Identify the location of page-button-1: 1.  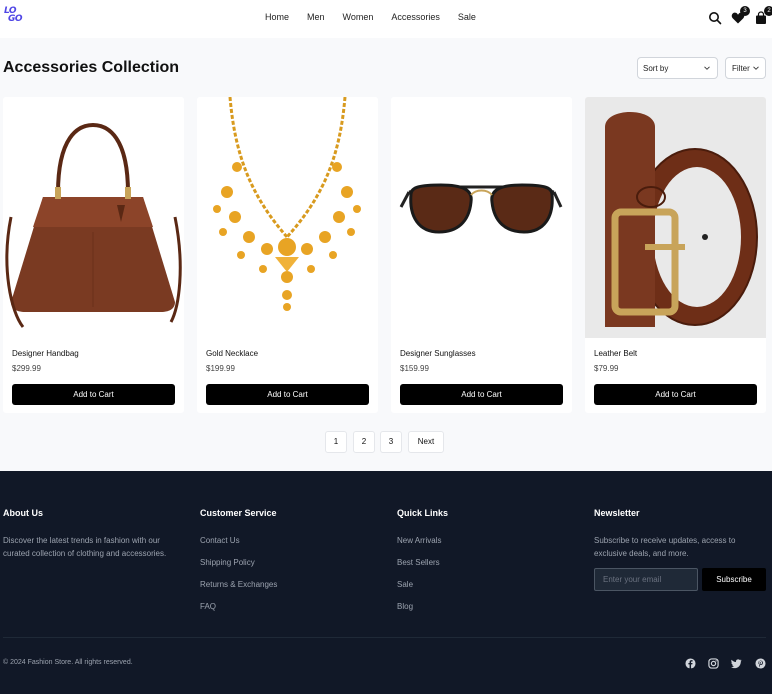
(336, 442).